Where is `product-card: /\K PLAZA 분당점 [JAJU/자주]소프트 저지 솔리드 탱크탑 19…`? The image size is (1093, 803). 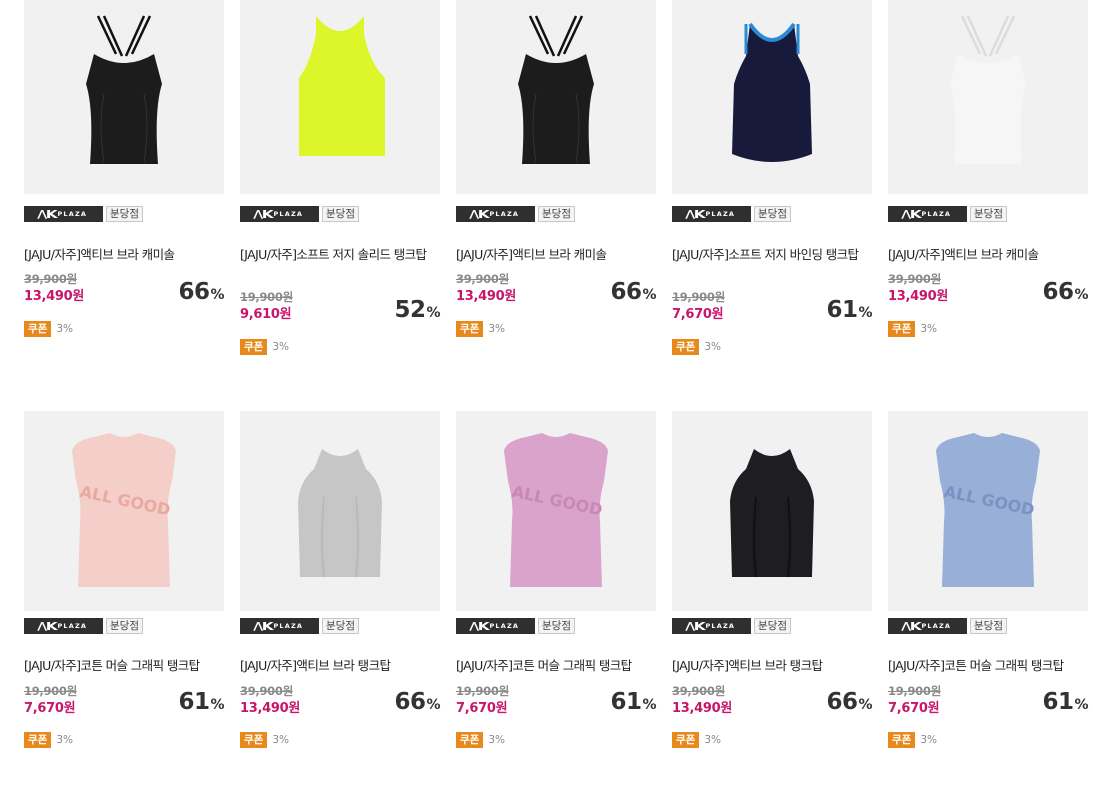
product-card: /\K PLAZA 분당점 [JAJU/자주]소프트 저지 솔리드 탱크탑 19… is located at coordinates (340, 190).